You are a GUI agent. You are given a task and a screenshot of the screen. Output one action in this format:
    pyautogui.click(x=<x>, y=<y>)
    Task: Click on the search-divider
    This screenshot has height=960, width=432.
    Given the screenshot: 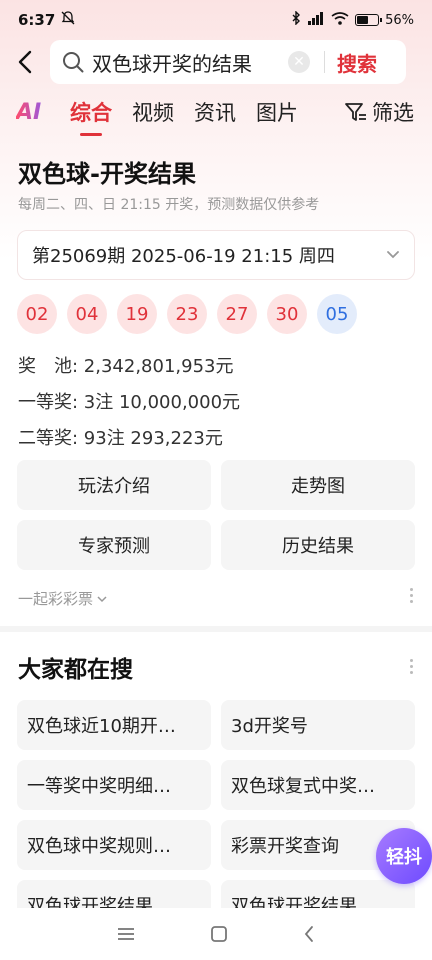 What is the action you would take?
    pyautogui.click(x=324, y=62)
    